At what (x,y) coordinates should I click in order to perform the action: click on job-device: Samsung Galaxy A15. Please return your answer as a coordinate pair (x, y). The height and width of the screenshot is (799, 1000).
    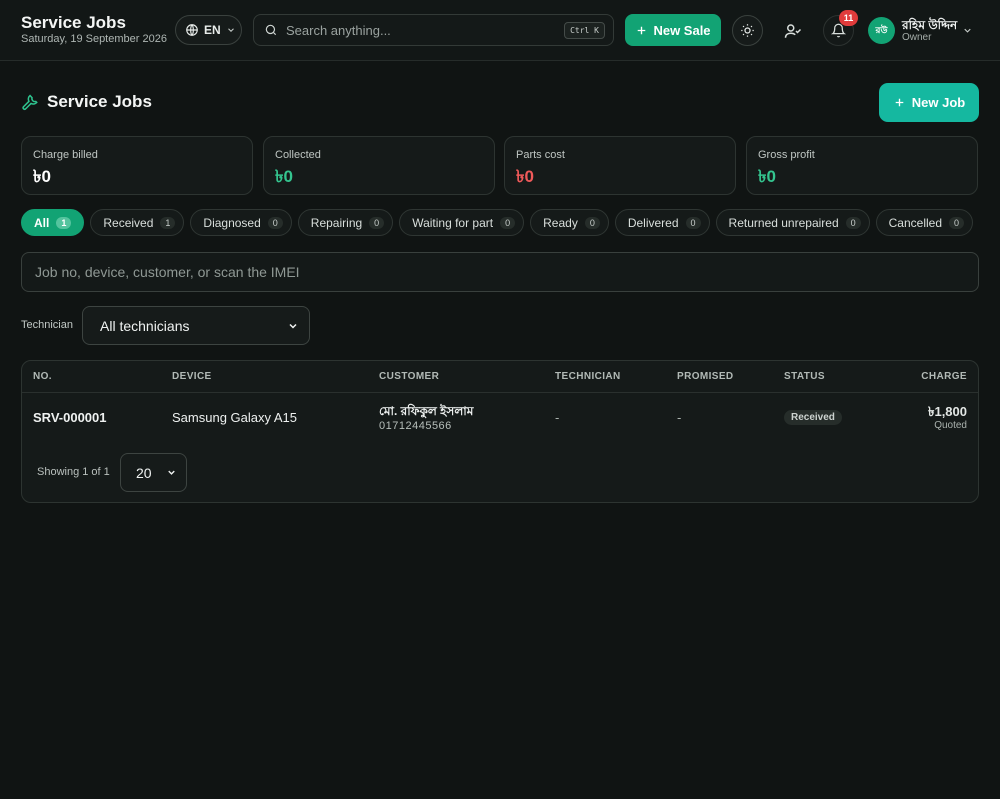
    Looking at the image, I should click on (235, 417).